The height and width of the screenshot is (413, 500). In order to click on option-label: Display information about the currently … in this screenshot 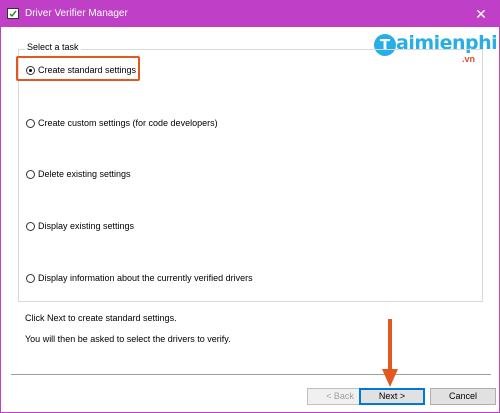, I will do `click(145, 278)`.